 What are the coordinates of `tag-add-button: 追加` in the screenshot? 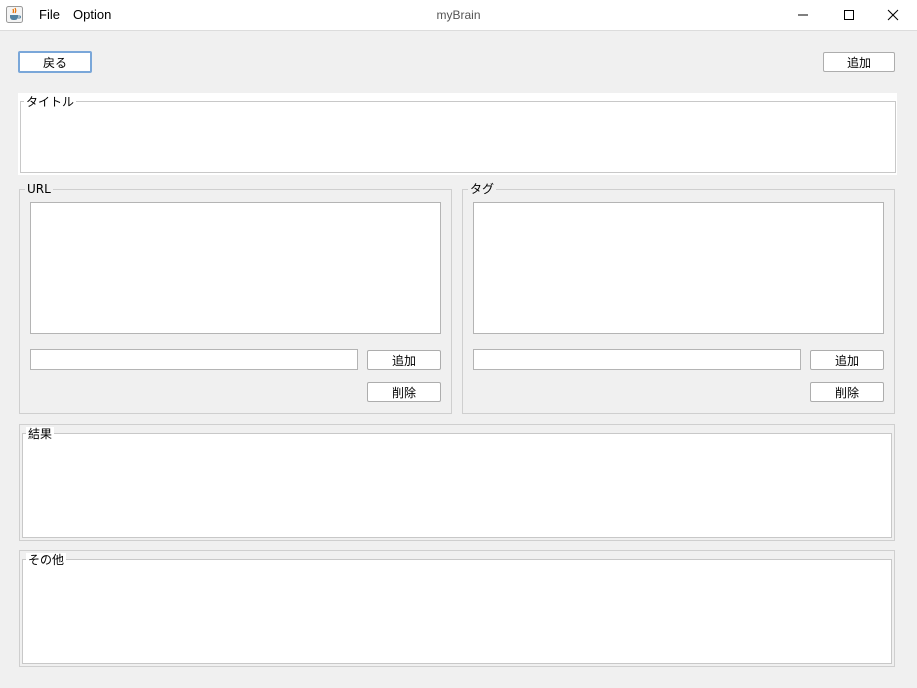 It's located at (847, 360).